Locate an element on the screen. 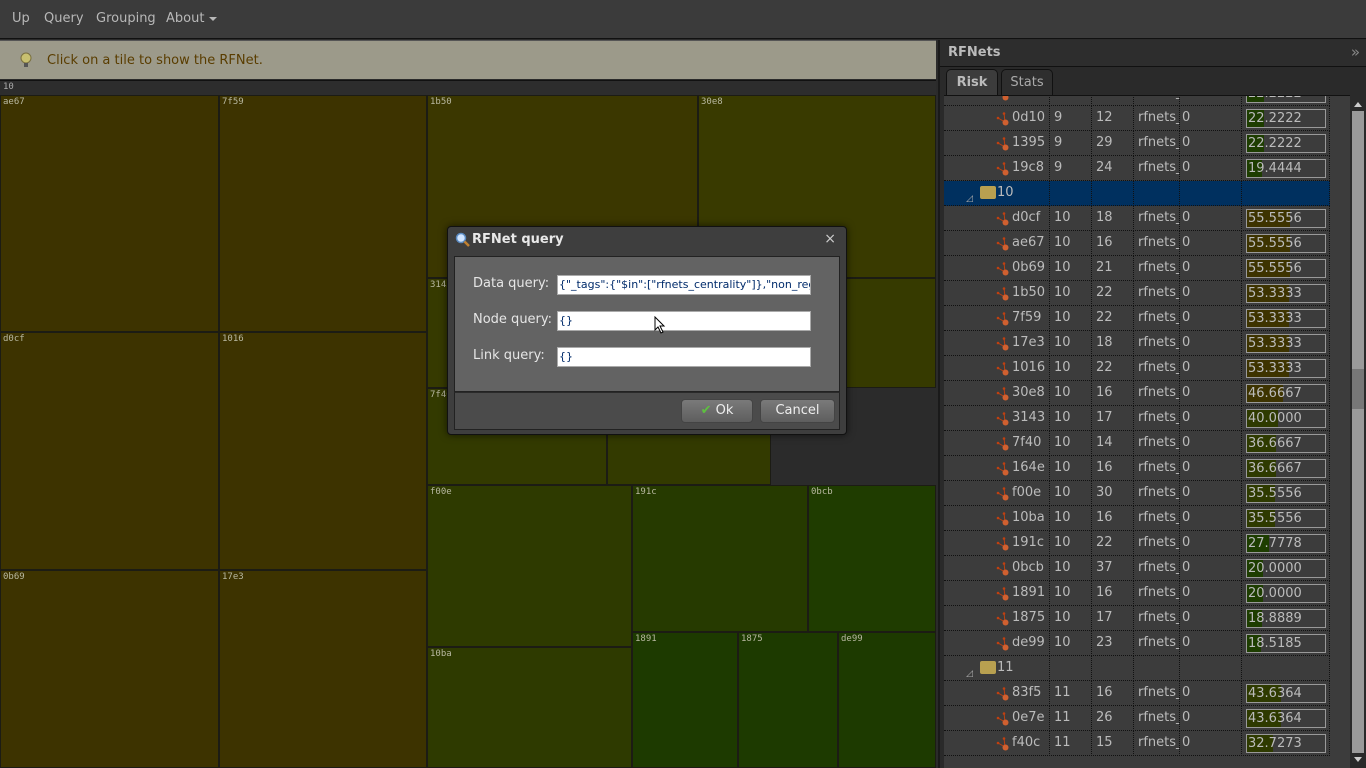 This screenshot has width=1366, height=768. table-row: 3143 10 17 rfnets_ 0 40.0000 is located at coordinates (1137, 418).